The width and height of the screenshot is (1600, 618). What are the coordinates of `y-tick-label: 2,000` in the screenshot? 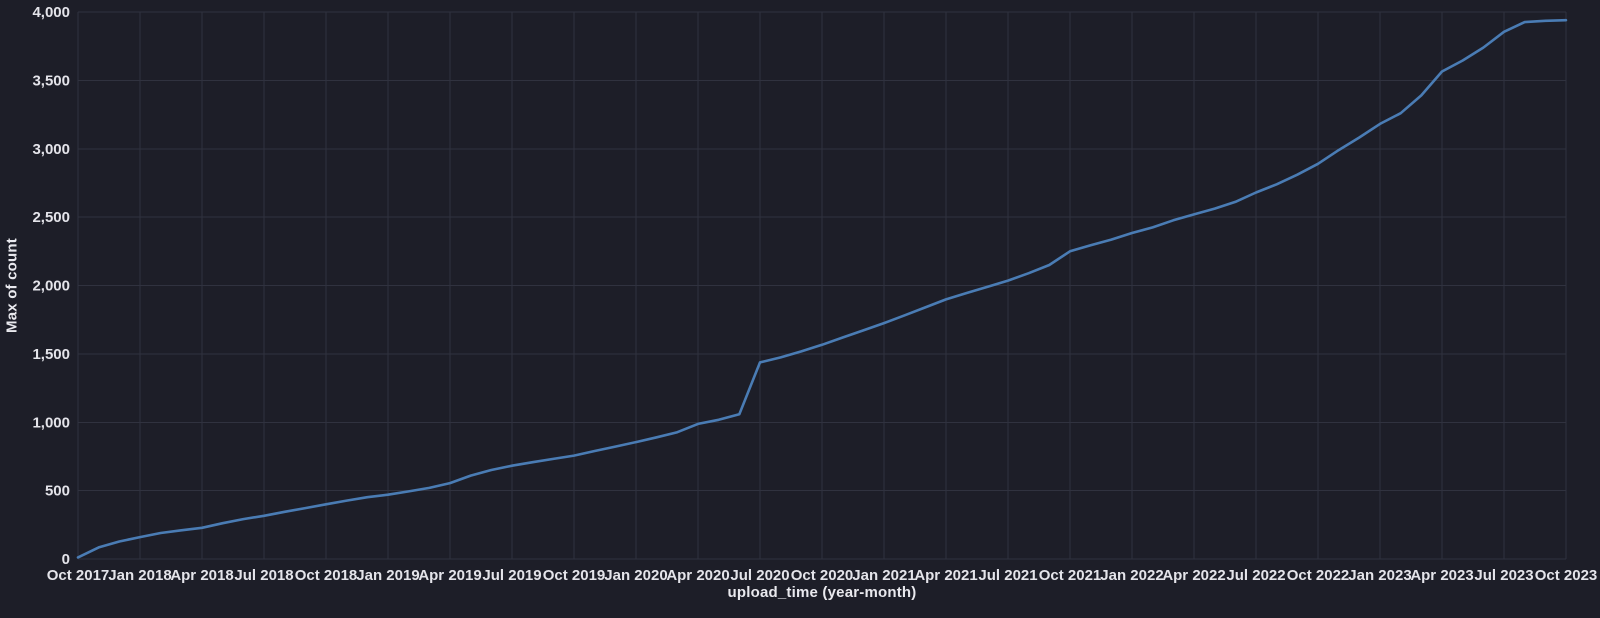 It's located at (51, 286).